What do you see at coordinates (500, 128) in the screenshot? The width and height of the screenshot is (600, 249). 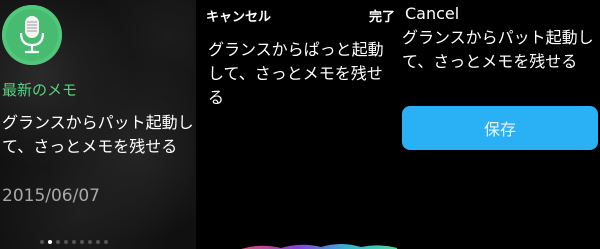 I see `save-button: 保存` at bounding box center [500, 128].